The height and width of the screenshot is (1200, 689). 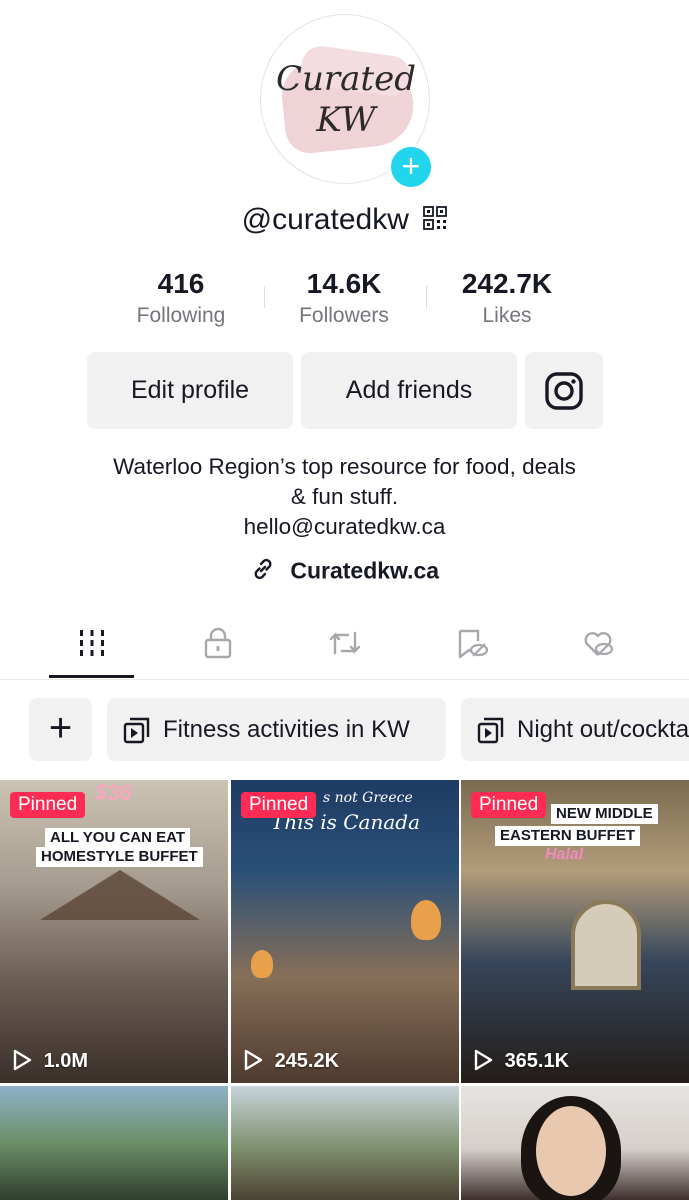 I want to click on overlay-caption: HOMESTYLE BUFFET, so click(x=119, y=857).